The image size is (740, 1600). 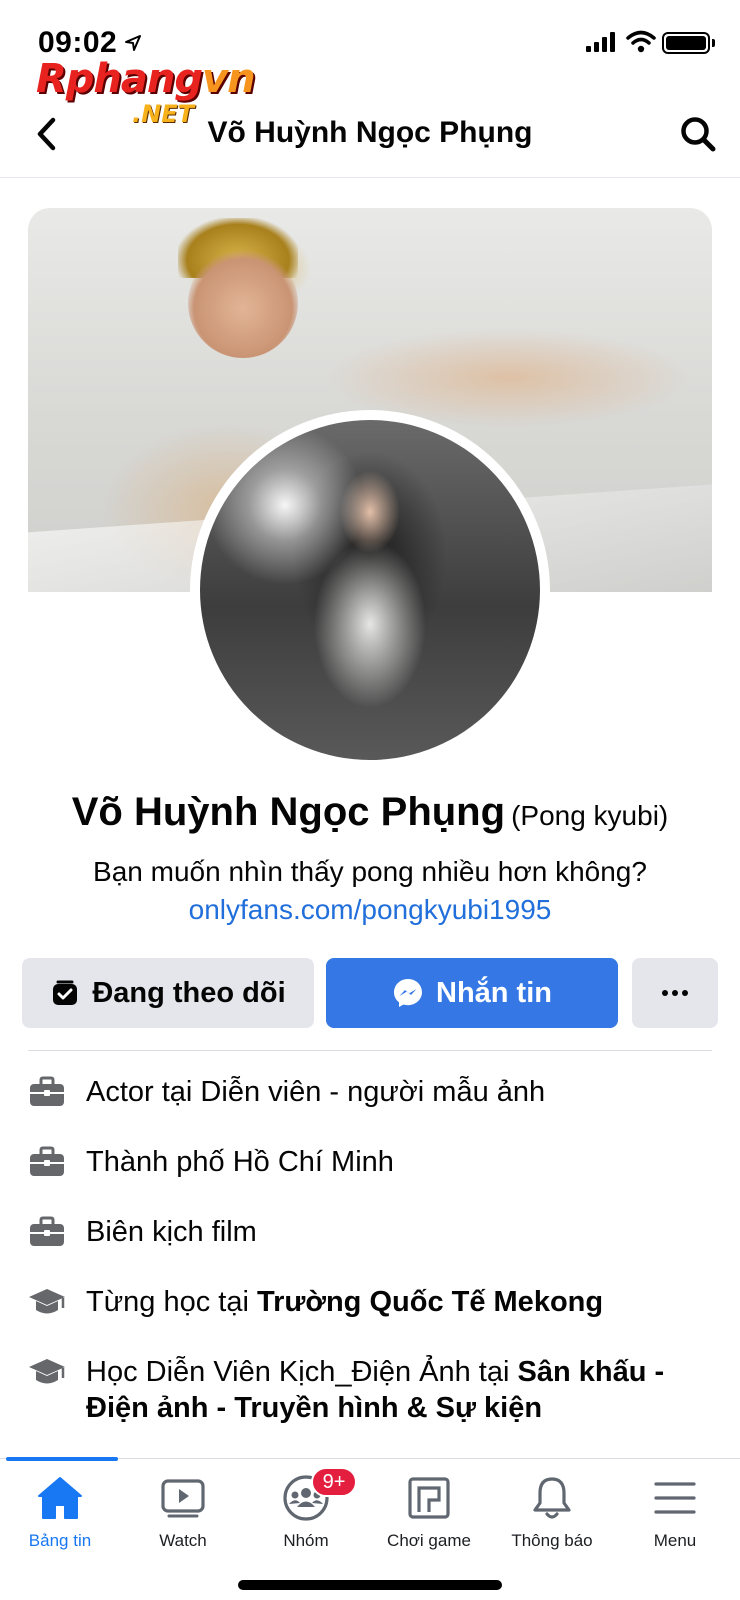 What do you see at coordinates (641, 41) in the screenshot?
I see `wifi-icon` at bounding box center [641, 41].